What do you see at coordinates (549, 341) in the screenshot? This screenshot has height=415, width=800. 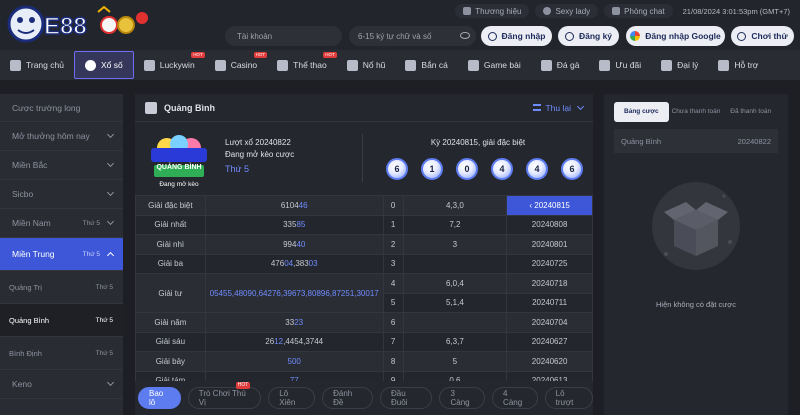 I see `date-item: 20240627` at bounding box center [549, 341].